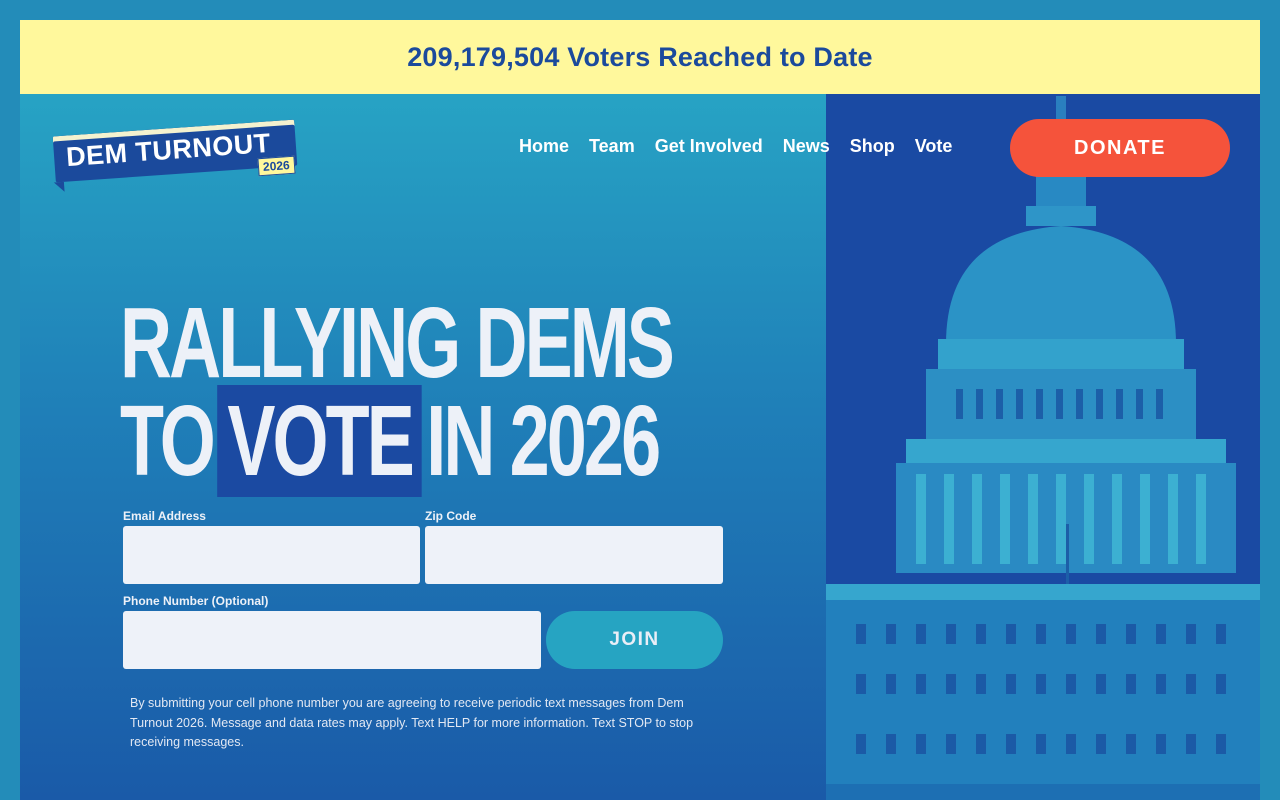  What do you see at coordinates (544, 146) in the screenshot?
I see `nav-item-home: Home` at bounding box center [544, 146].